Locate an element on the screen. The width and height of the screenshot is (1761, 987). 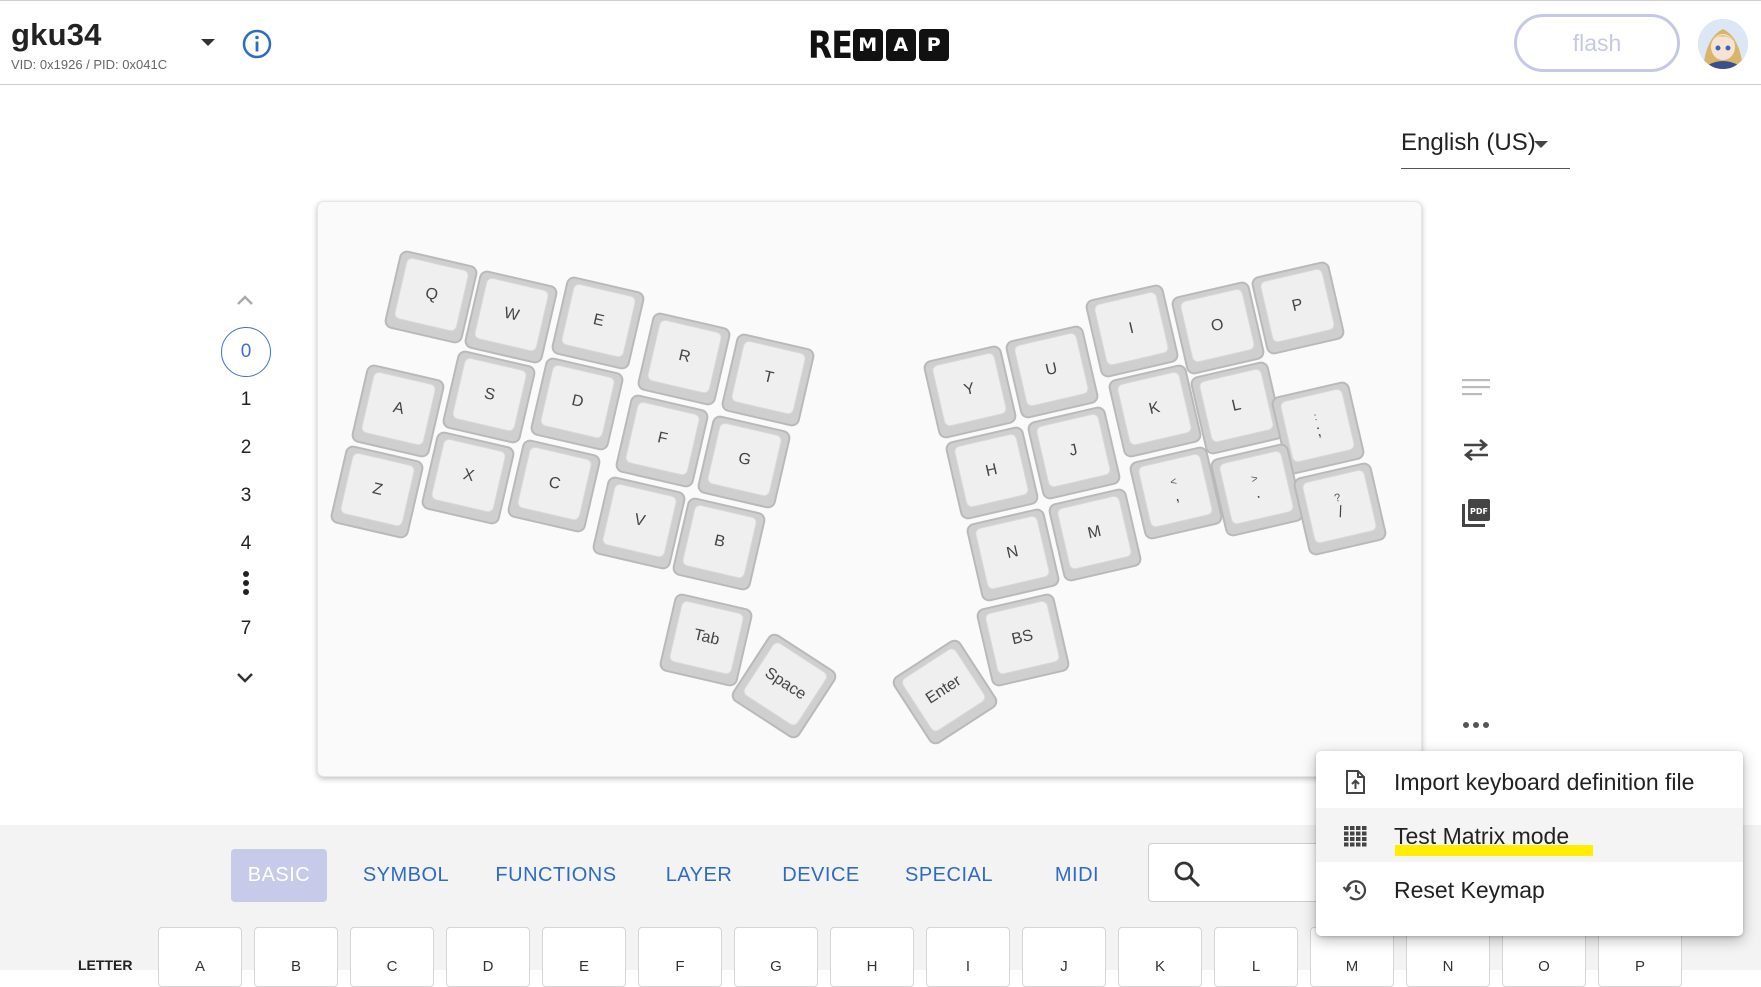
keycode-button: O is located at coordinates (1544, 957).